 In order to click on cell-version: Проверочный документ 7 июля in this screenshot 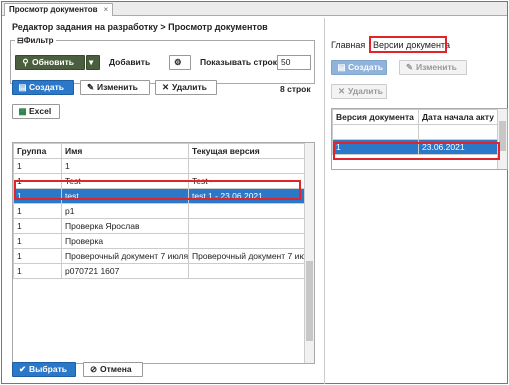, I will do `click(247, 256)`.